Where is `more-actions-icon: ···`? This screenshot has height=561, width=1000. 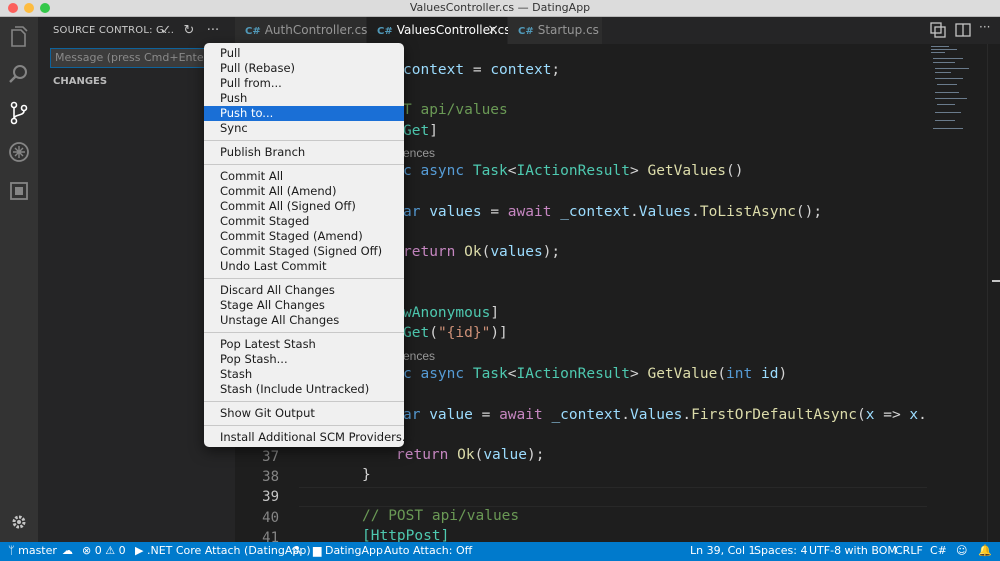
more-actions-icon: ··· is located at coordinates (213, 31).